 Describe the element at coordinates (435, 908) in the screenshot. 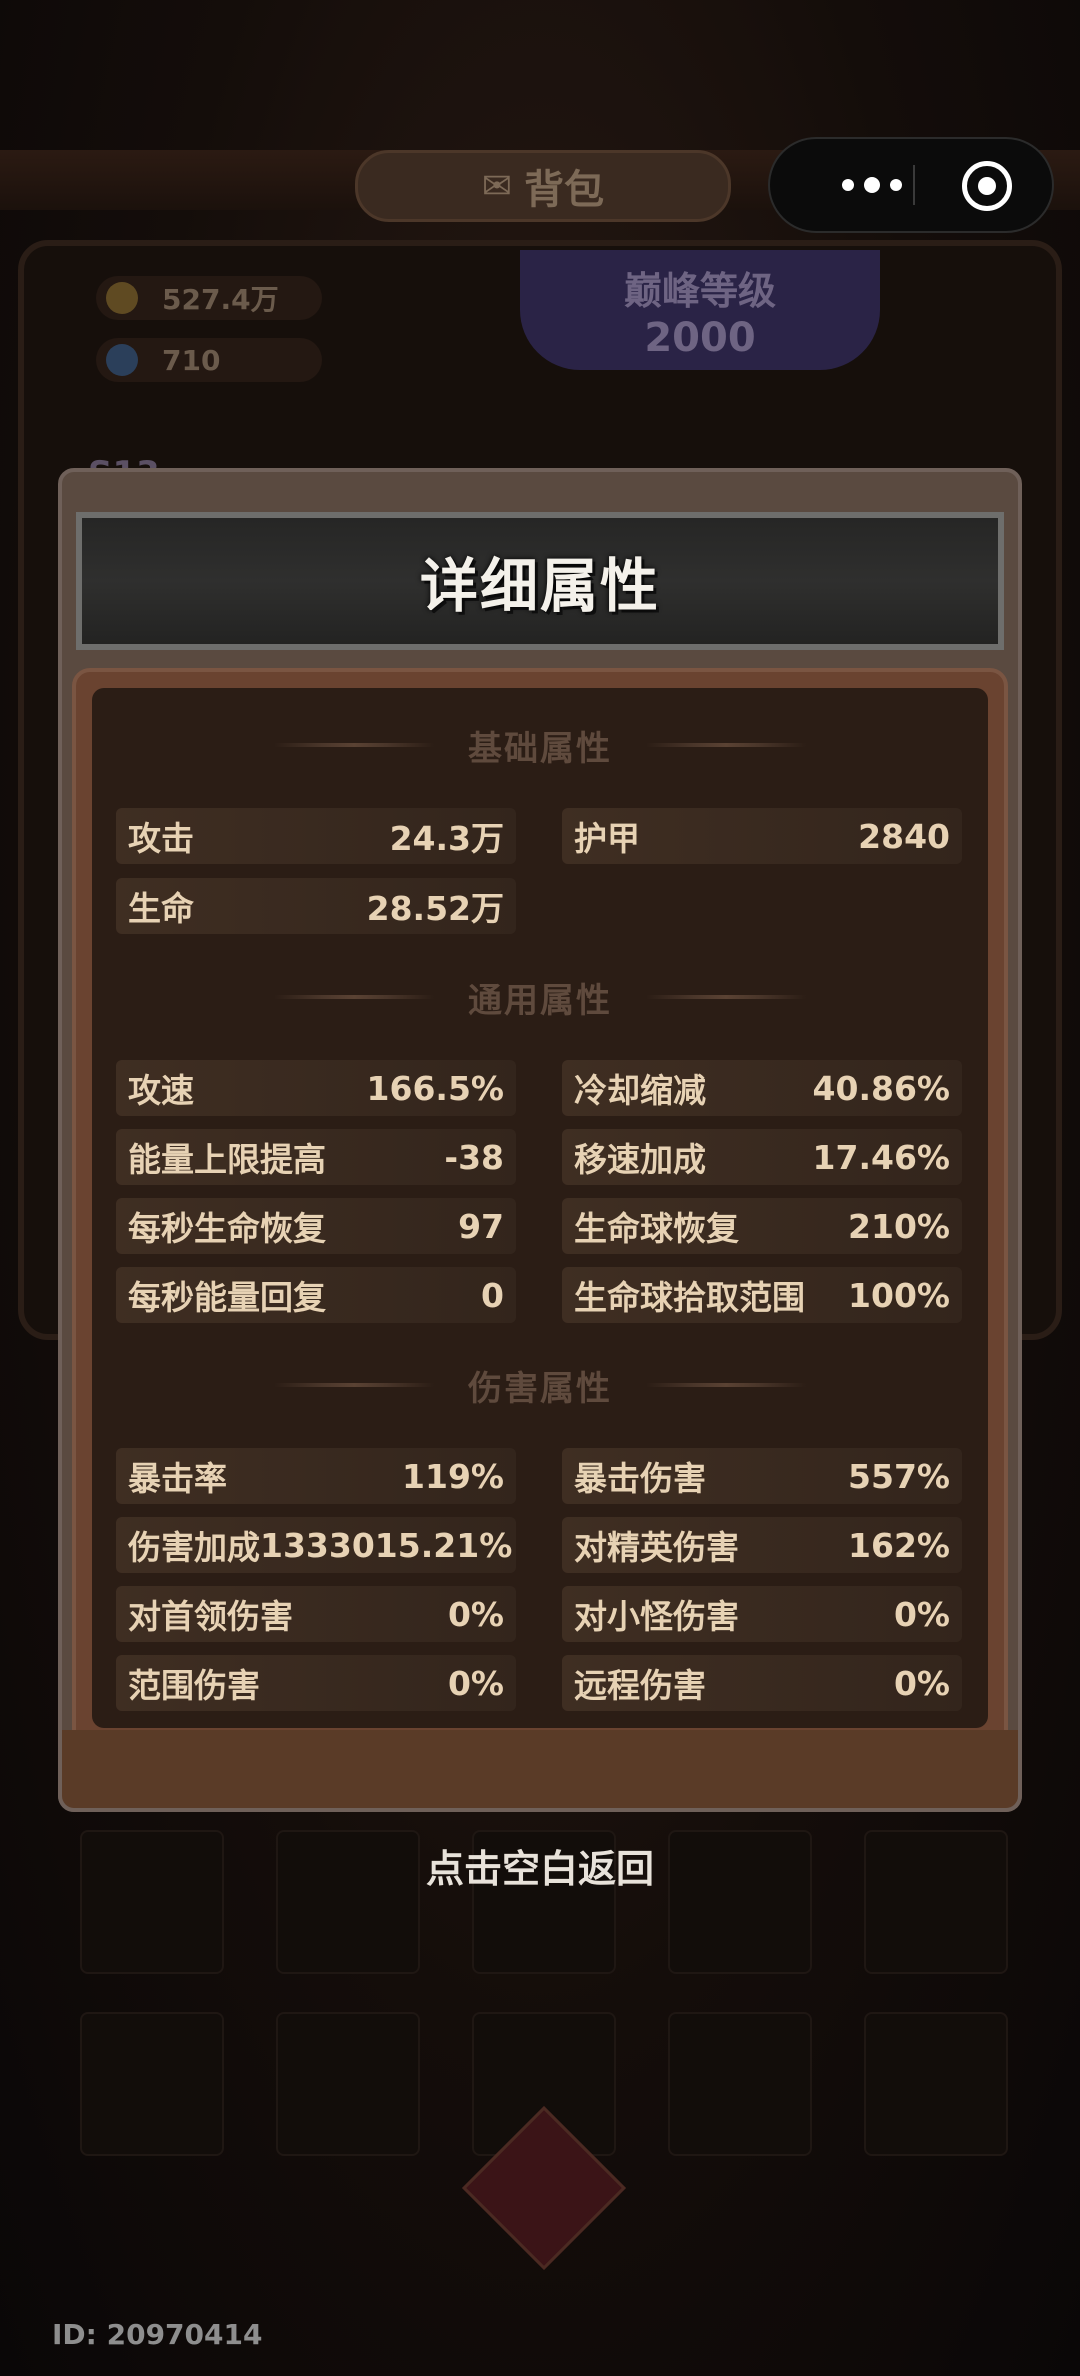

I see `stat-value: 28.52万` at that location.